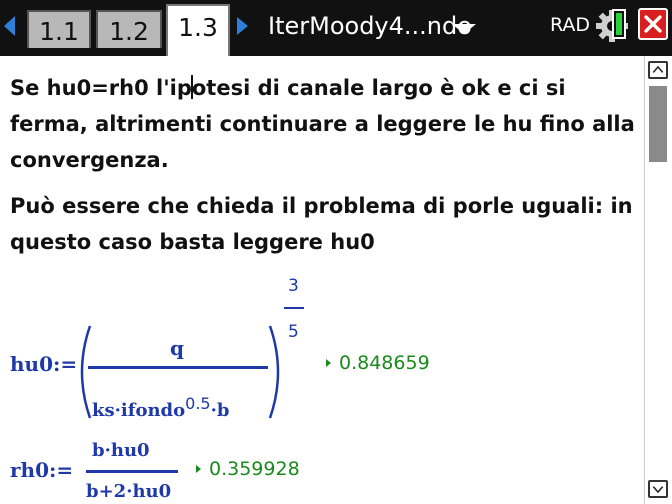  I want to click on exponent-denominator: 5, so click(293, 332).